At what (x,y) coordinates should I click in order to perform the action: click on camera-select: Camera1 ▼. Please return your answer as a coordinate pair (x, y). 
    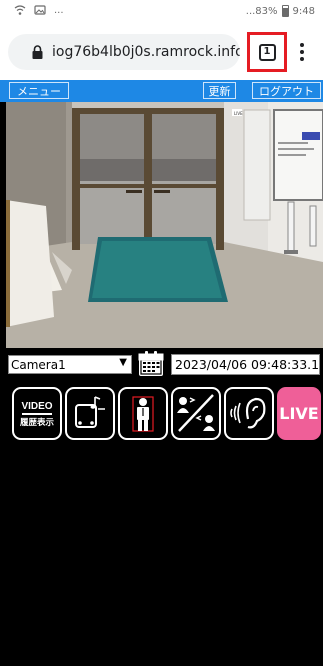
    Looking at the image, I should click on (70, 364).